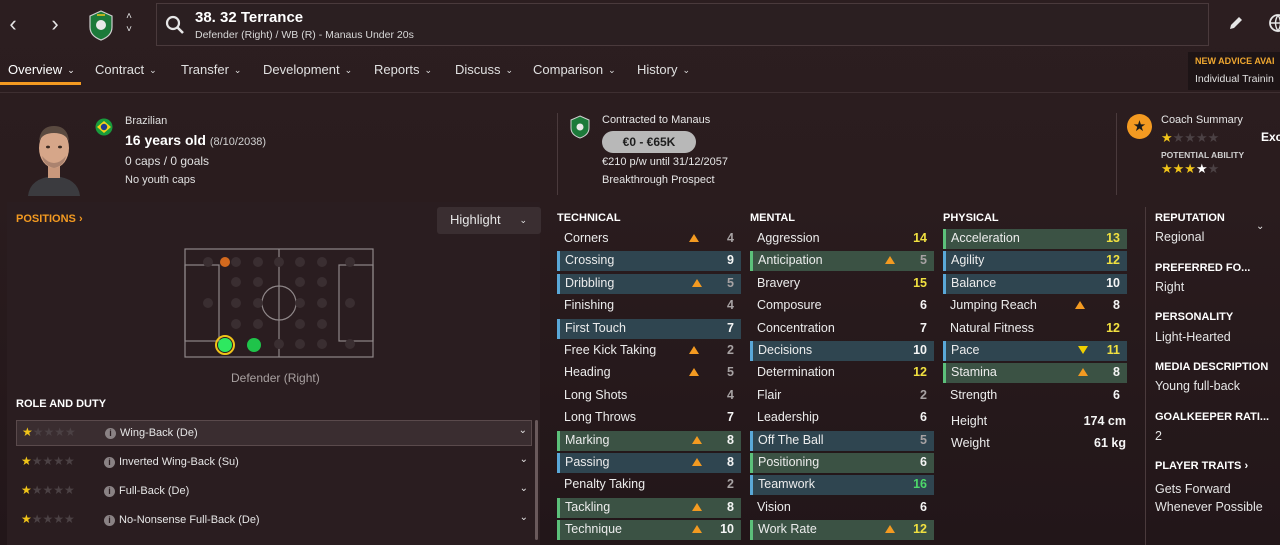 The width and height of the screenshot is (1280, 545). Describe the element at coordinates (55, 24) in the screenshot. I see `forward-arrow-icon: ›` at that location.